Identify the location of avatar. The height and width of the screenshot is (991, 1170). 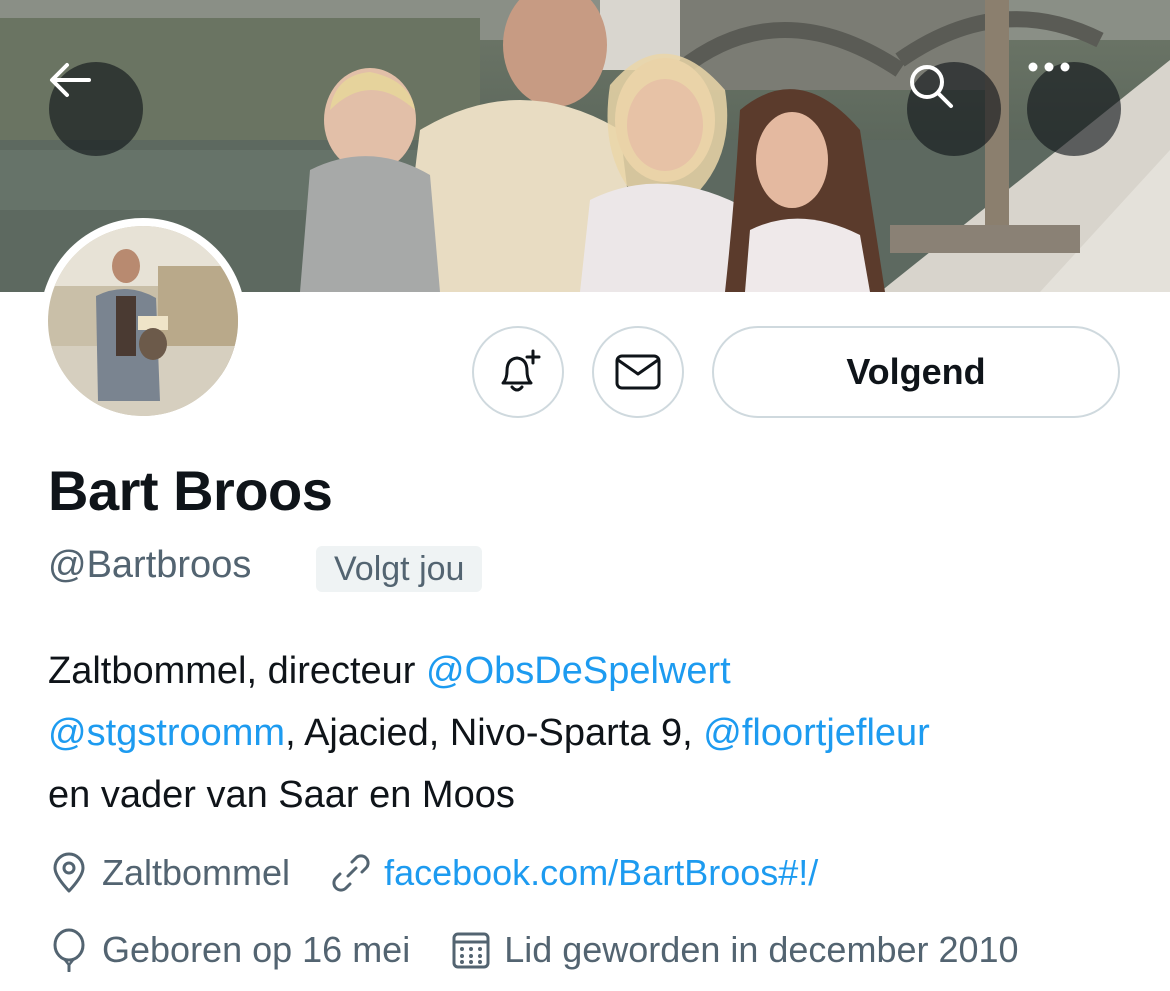
(143, 321).